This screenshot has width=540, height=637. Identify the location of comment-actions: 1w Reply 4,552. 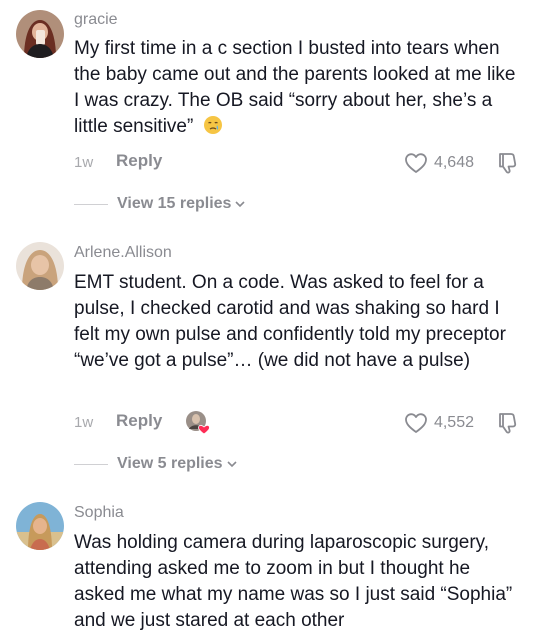
(300, 423).